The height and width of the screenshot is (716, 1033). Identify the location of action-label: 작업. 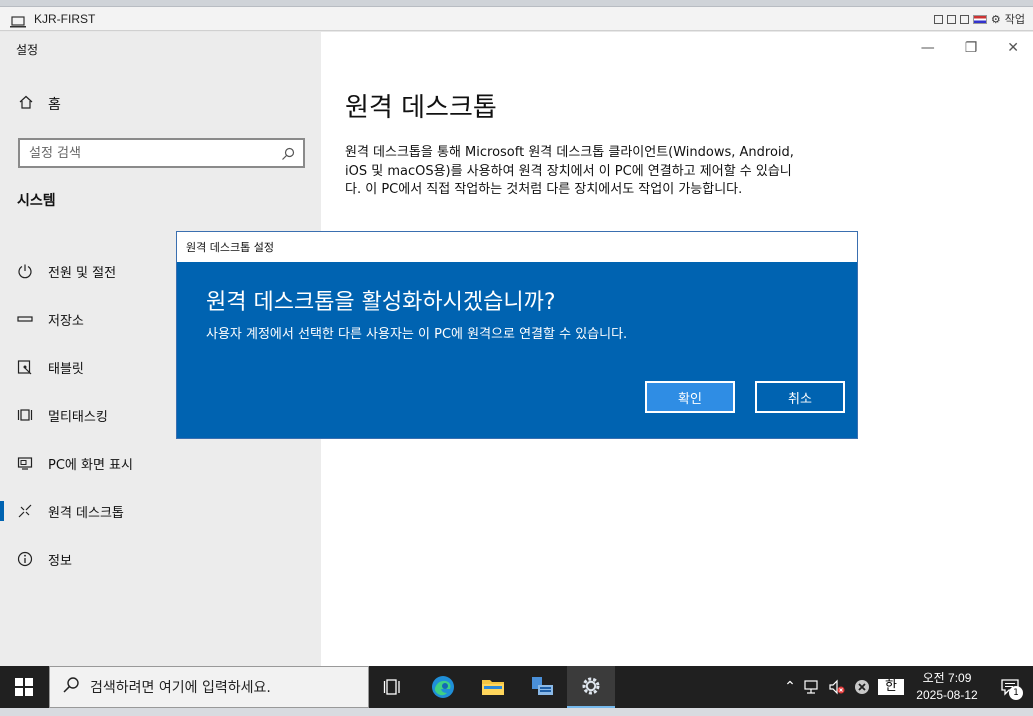
(1015, 19).